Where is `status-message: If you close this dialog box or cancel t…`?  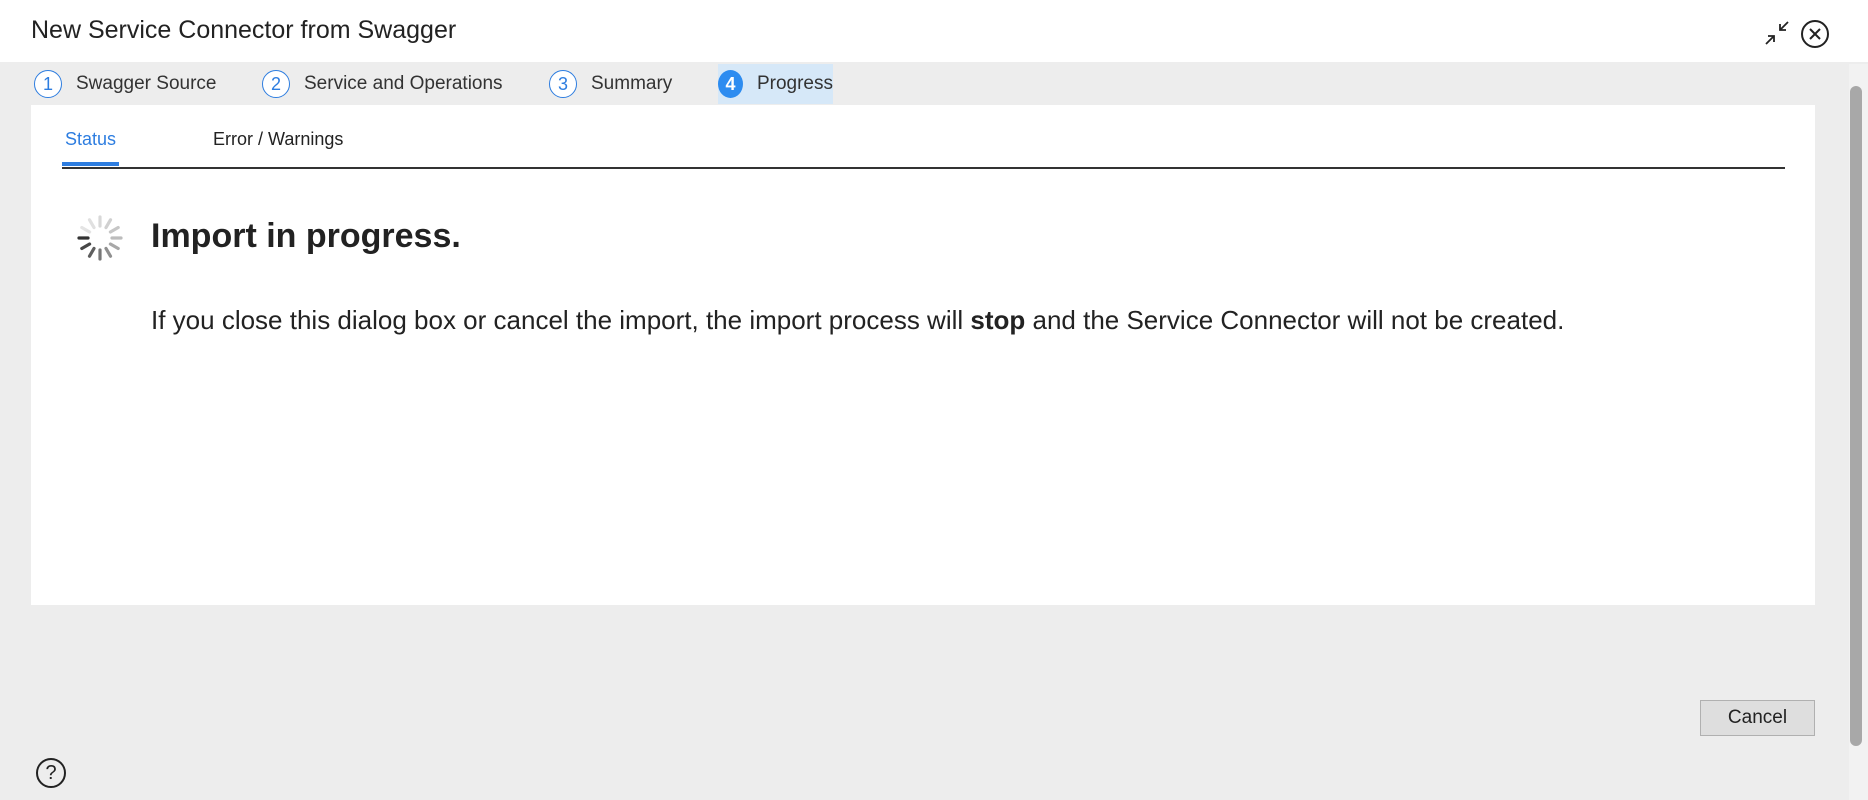
status-message: If you close this dialog box or cancel t… is located at coordinates (857, 320).